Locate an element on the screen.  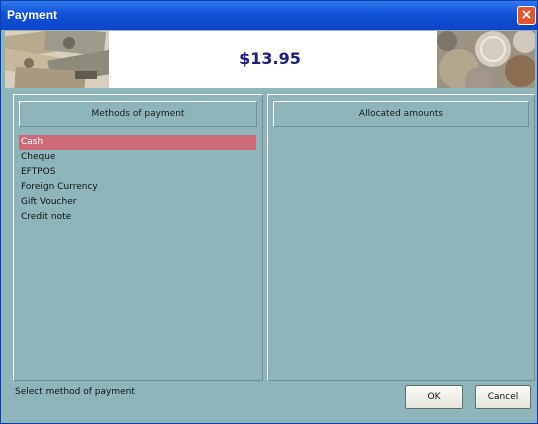
amount-banner: $13.95 is located at coordinates (270, 59).